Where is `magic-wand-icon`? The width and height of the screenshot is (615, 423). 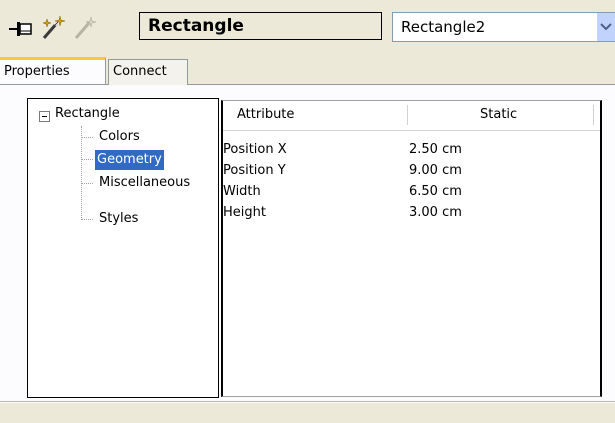 magic-wand-icon is located at coordinates (53, 27).